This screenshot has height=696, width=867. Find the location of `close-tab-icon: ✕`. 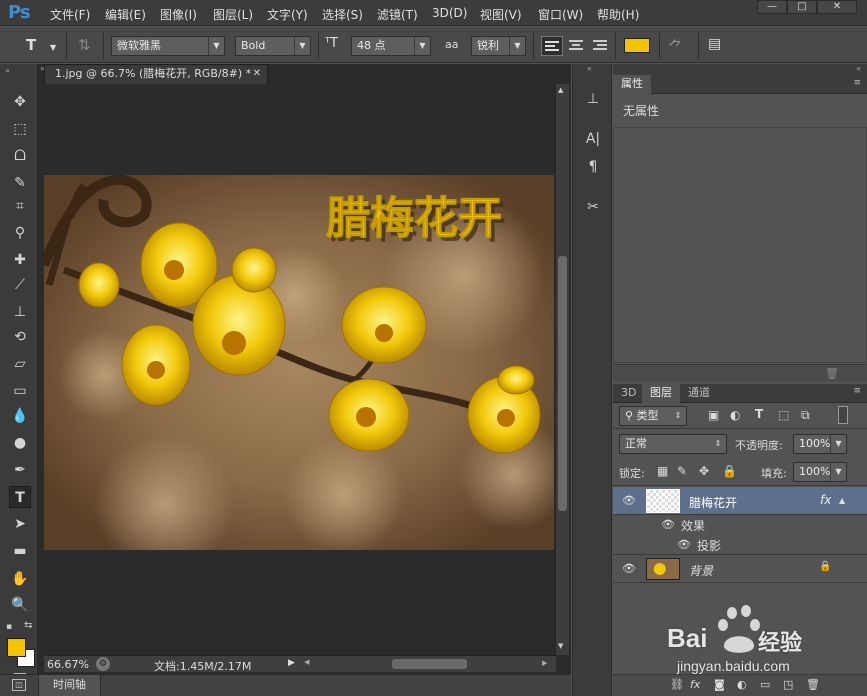

close-tab-icon: ✕ is located at coordinates (257, 74).